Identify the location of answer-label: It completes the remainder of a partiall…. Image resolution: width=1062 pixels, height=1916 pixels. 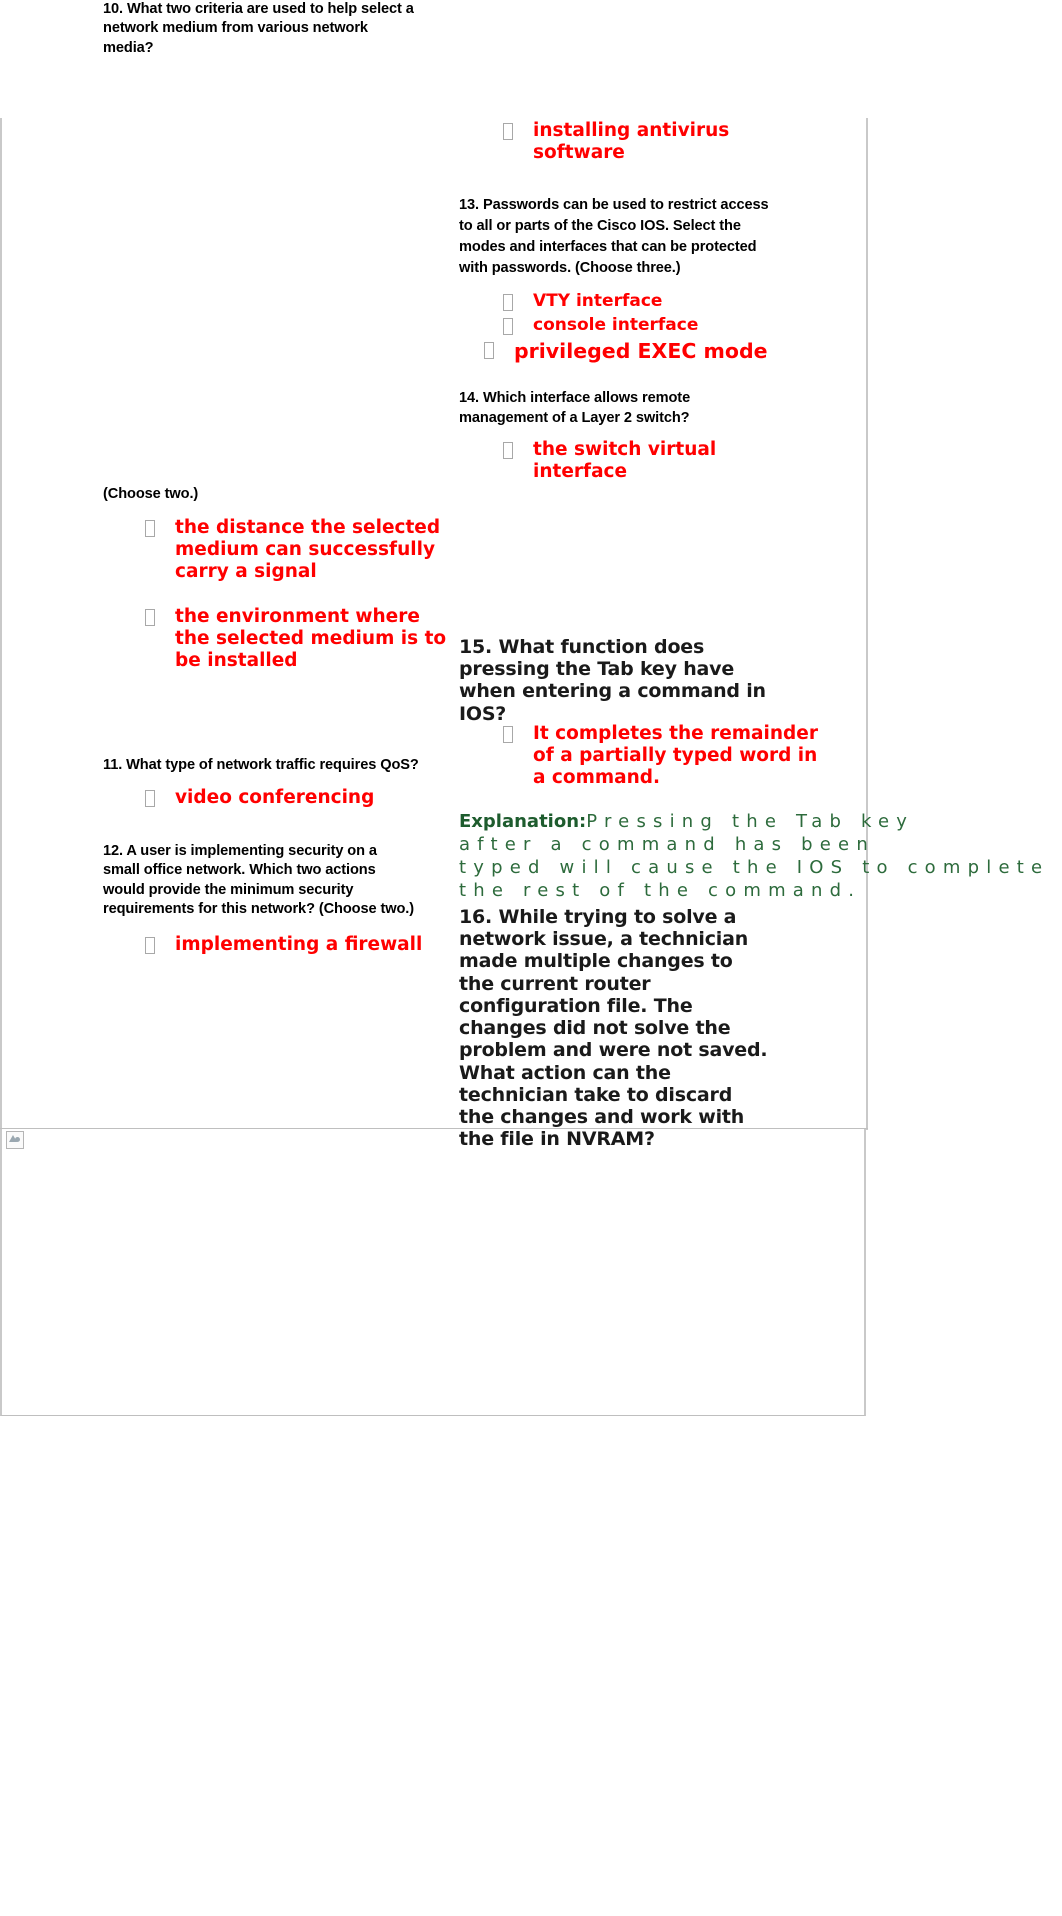
(675, 755).